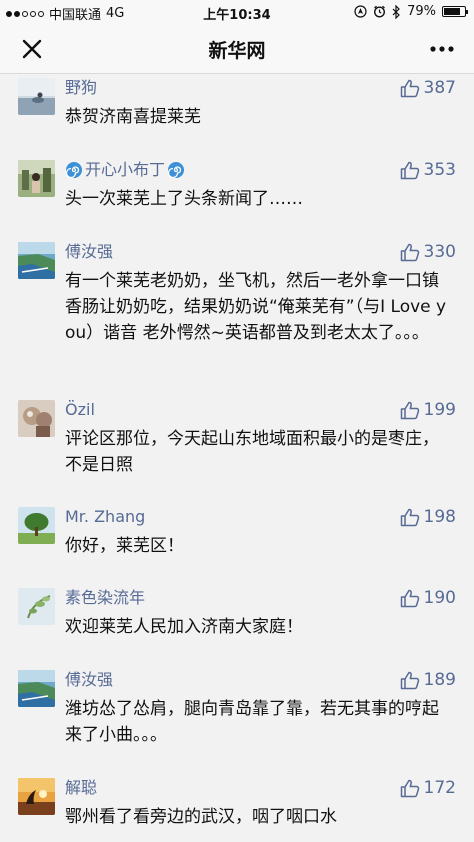  Describe the element at coordinates (380, 11) in the screenshot. I see `alarm-icon` at that location.